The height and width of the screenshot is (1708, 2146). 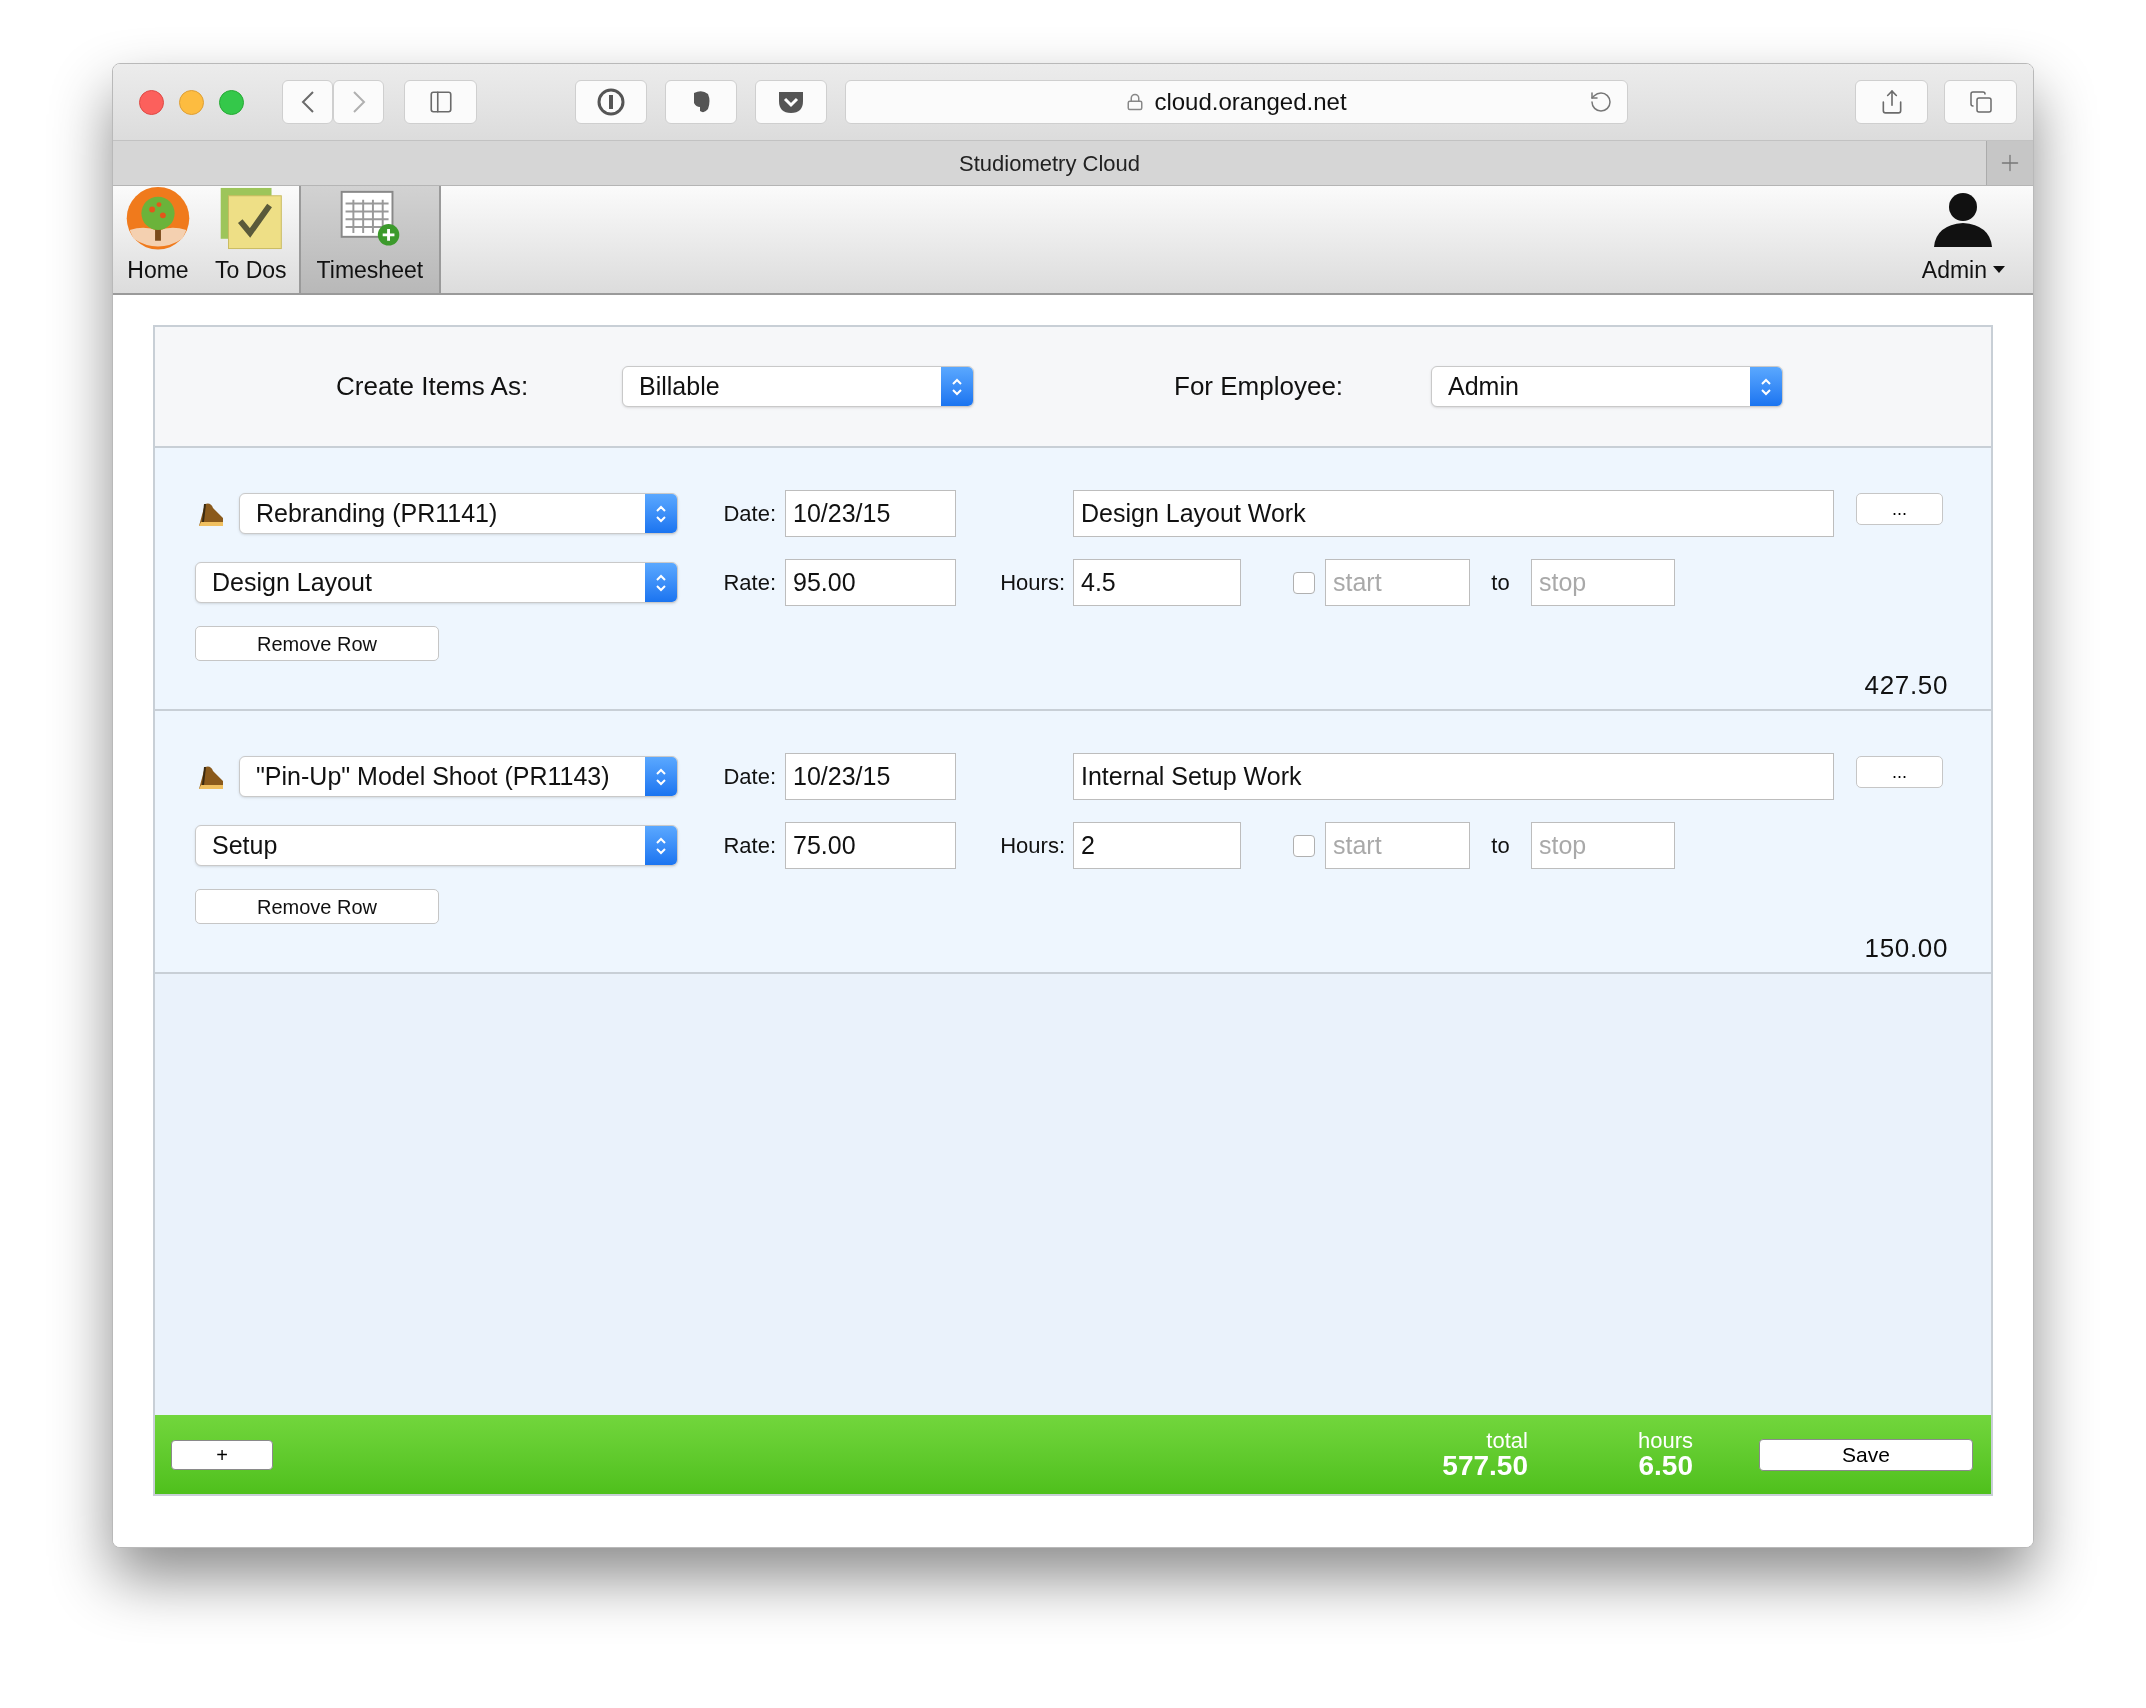 I want to click on total-label: total, so click(x=1507, y=1440).